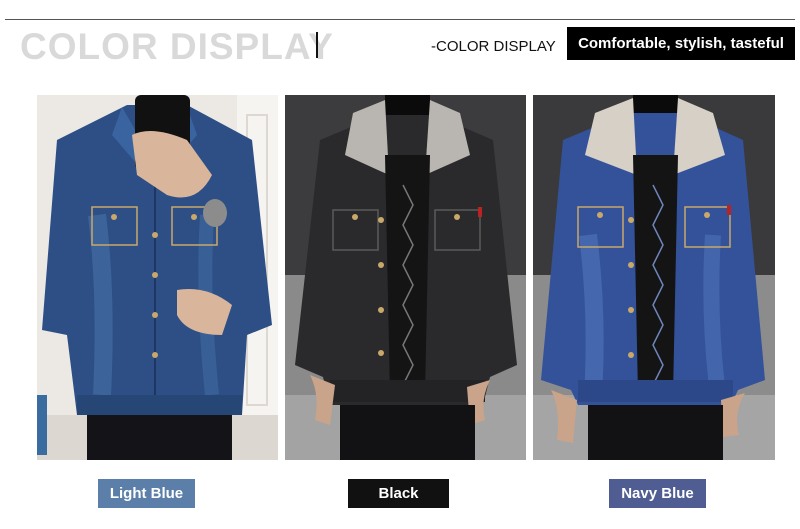 The height and width of the screenshot is (529, 800). What do you see at coordinates (657, 493) in the screenshot?
I see `color-label-navy-blue: Navy Blue` at bounding box center [657, 493].